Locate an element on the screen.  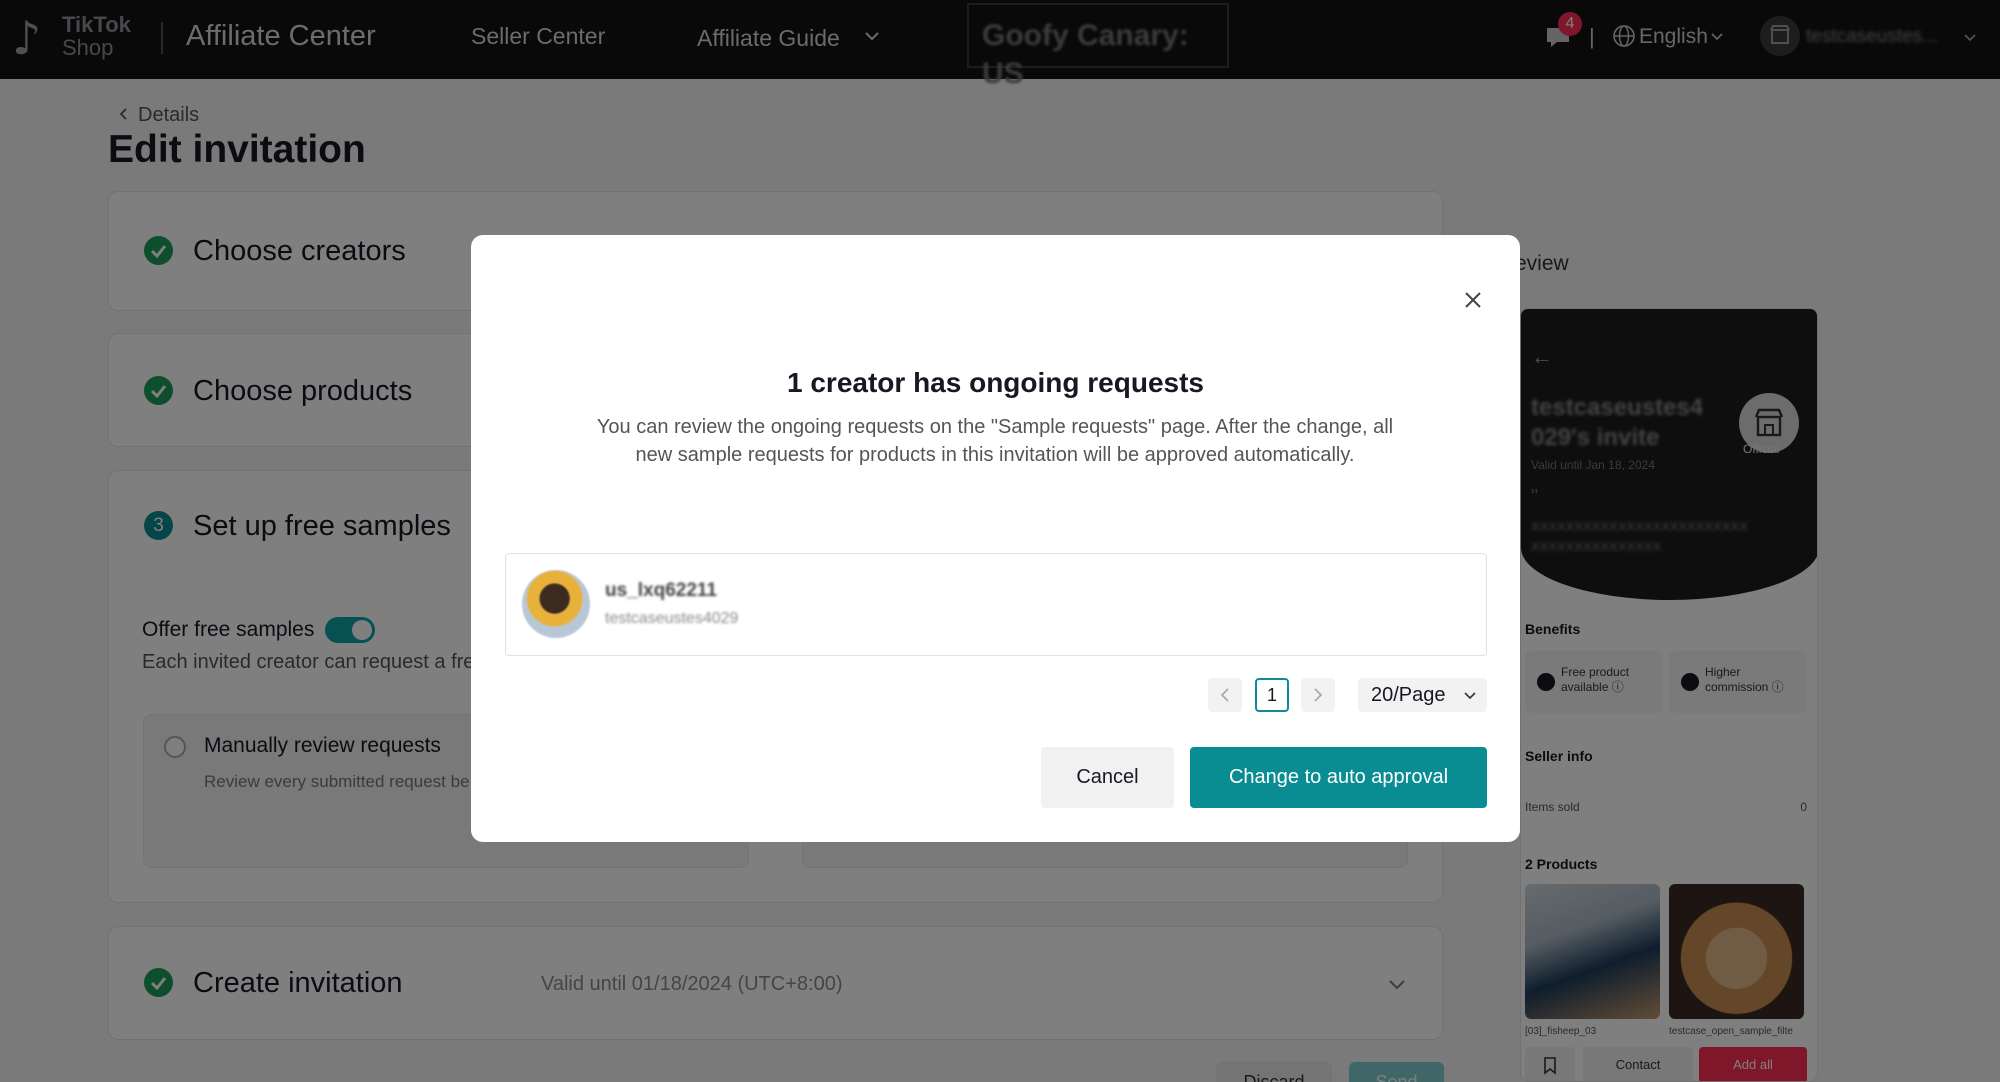
close-icon is located at coordinates (1473, 300).